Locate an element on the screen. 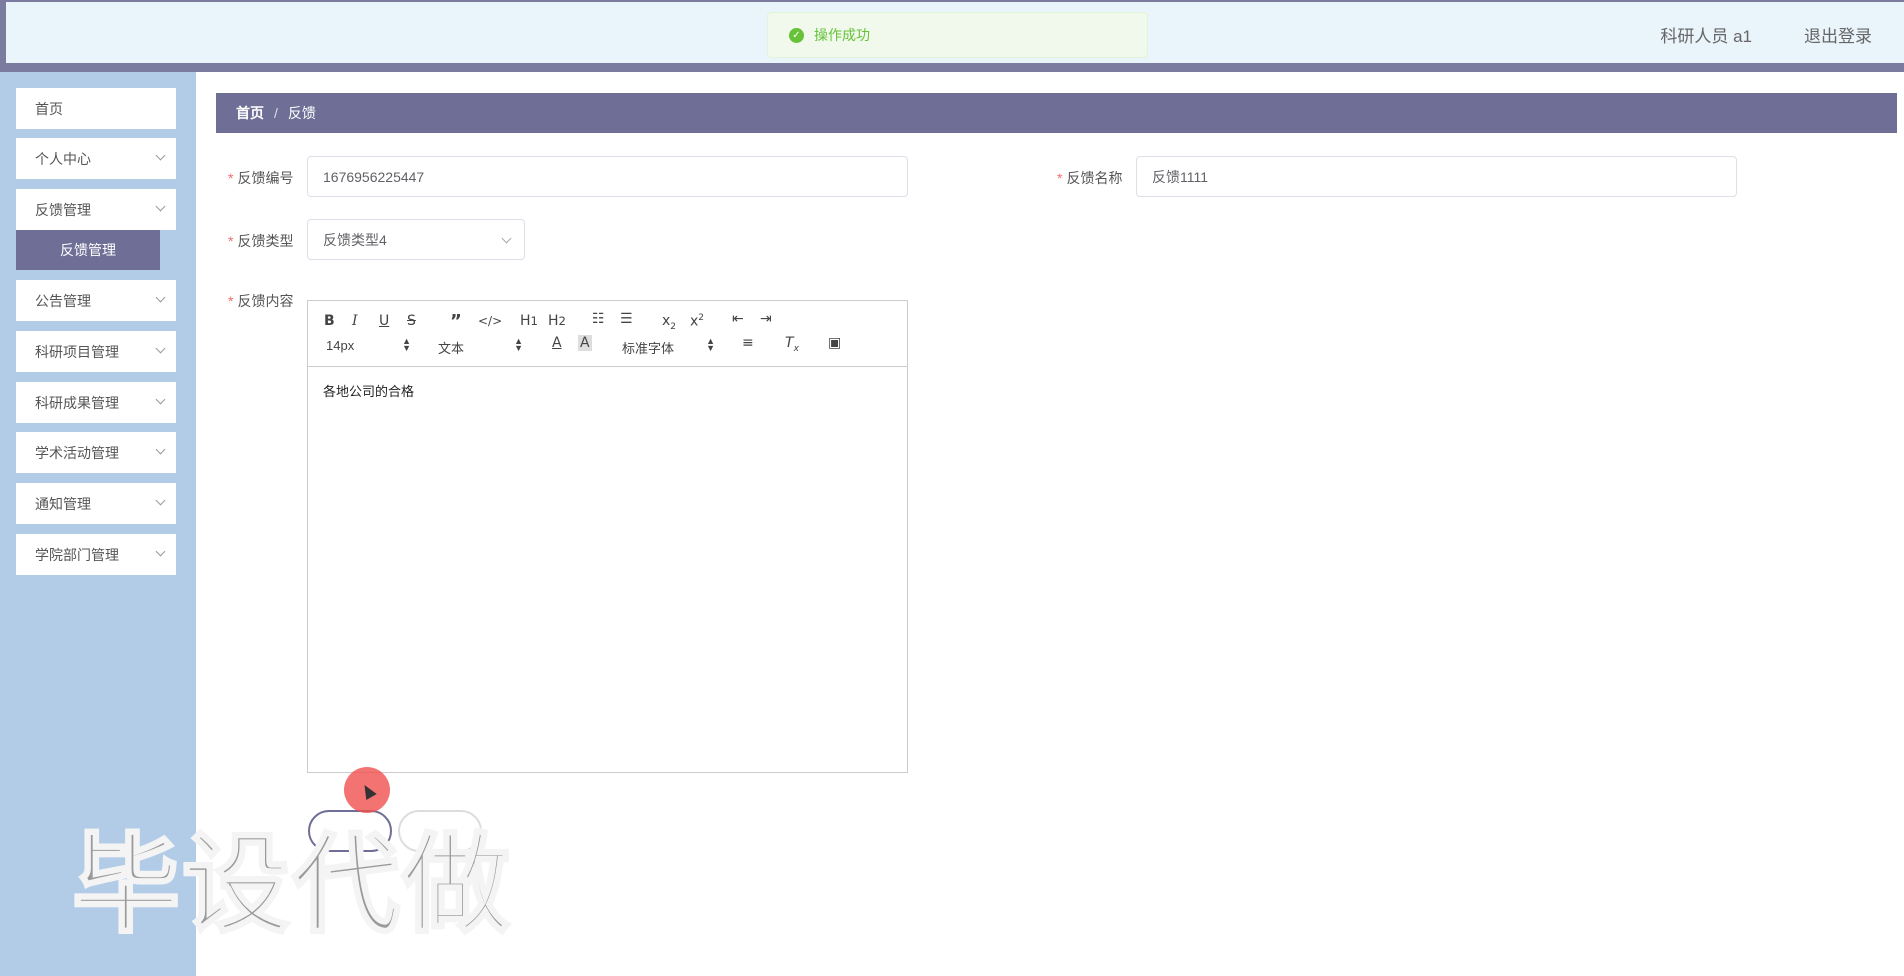 This screenshot has height=976, width=1904. heading2-icon: H2 is located at coordinates (557, 321).